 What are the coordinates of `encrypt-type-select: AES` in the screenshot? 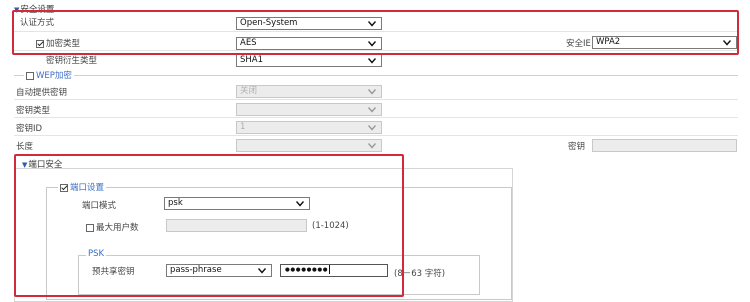 It's located at (309, 43).